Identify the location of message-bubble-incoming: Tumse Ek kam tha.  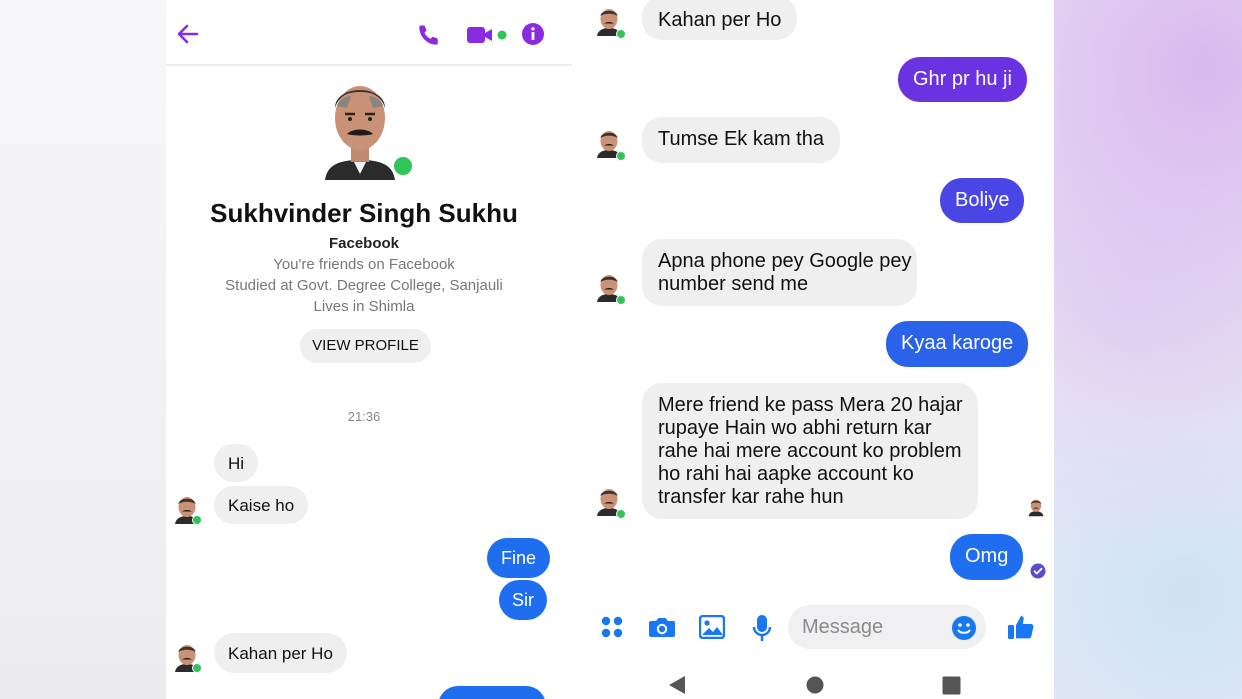
(741, 140).